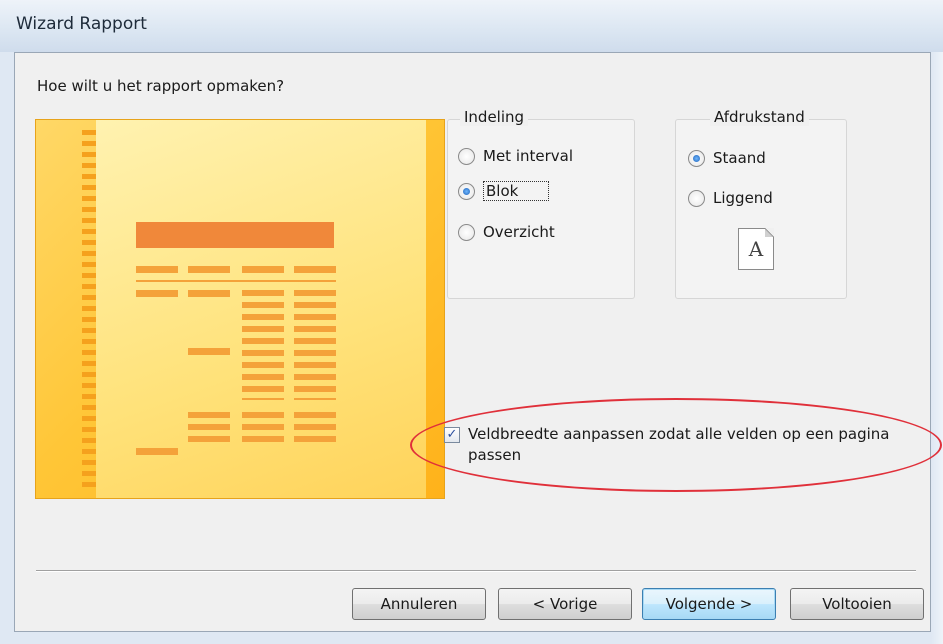 Image resolution: width=943 pixels, height=644 pixels. What do you see at coordinates (494, 117) in the screenshot?
I see `layout-group-legend: Indeling` at bounding box center [494, 117].